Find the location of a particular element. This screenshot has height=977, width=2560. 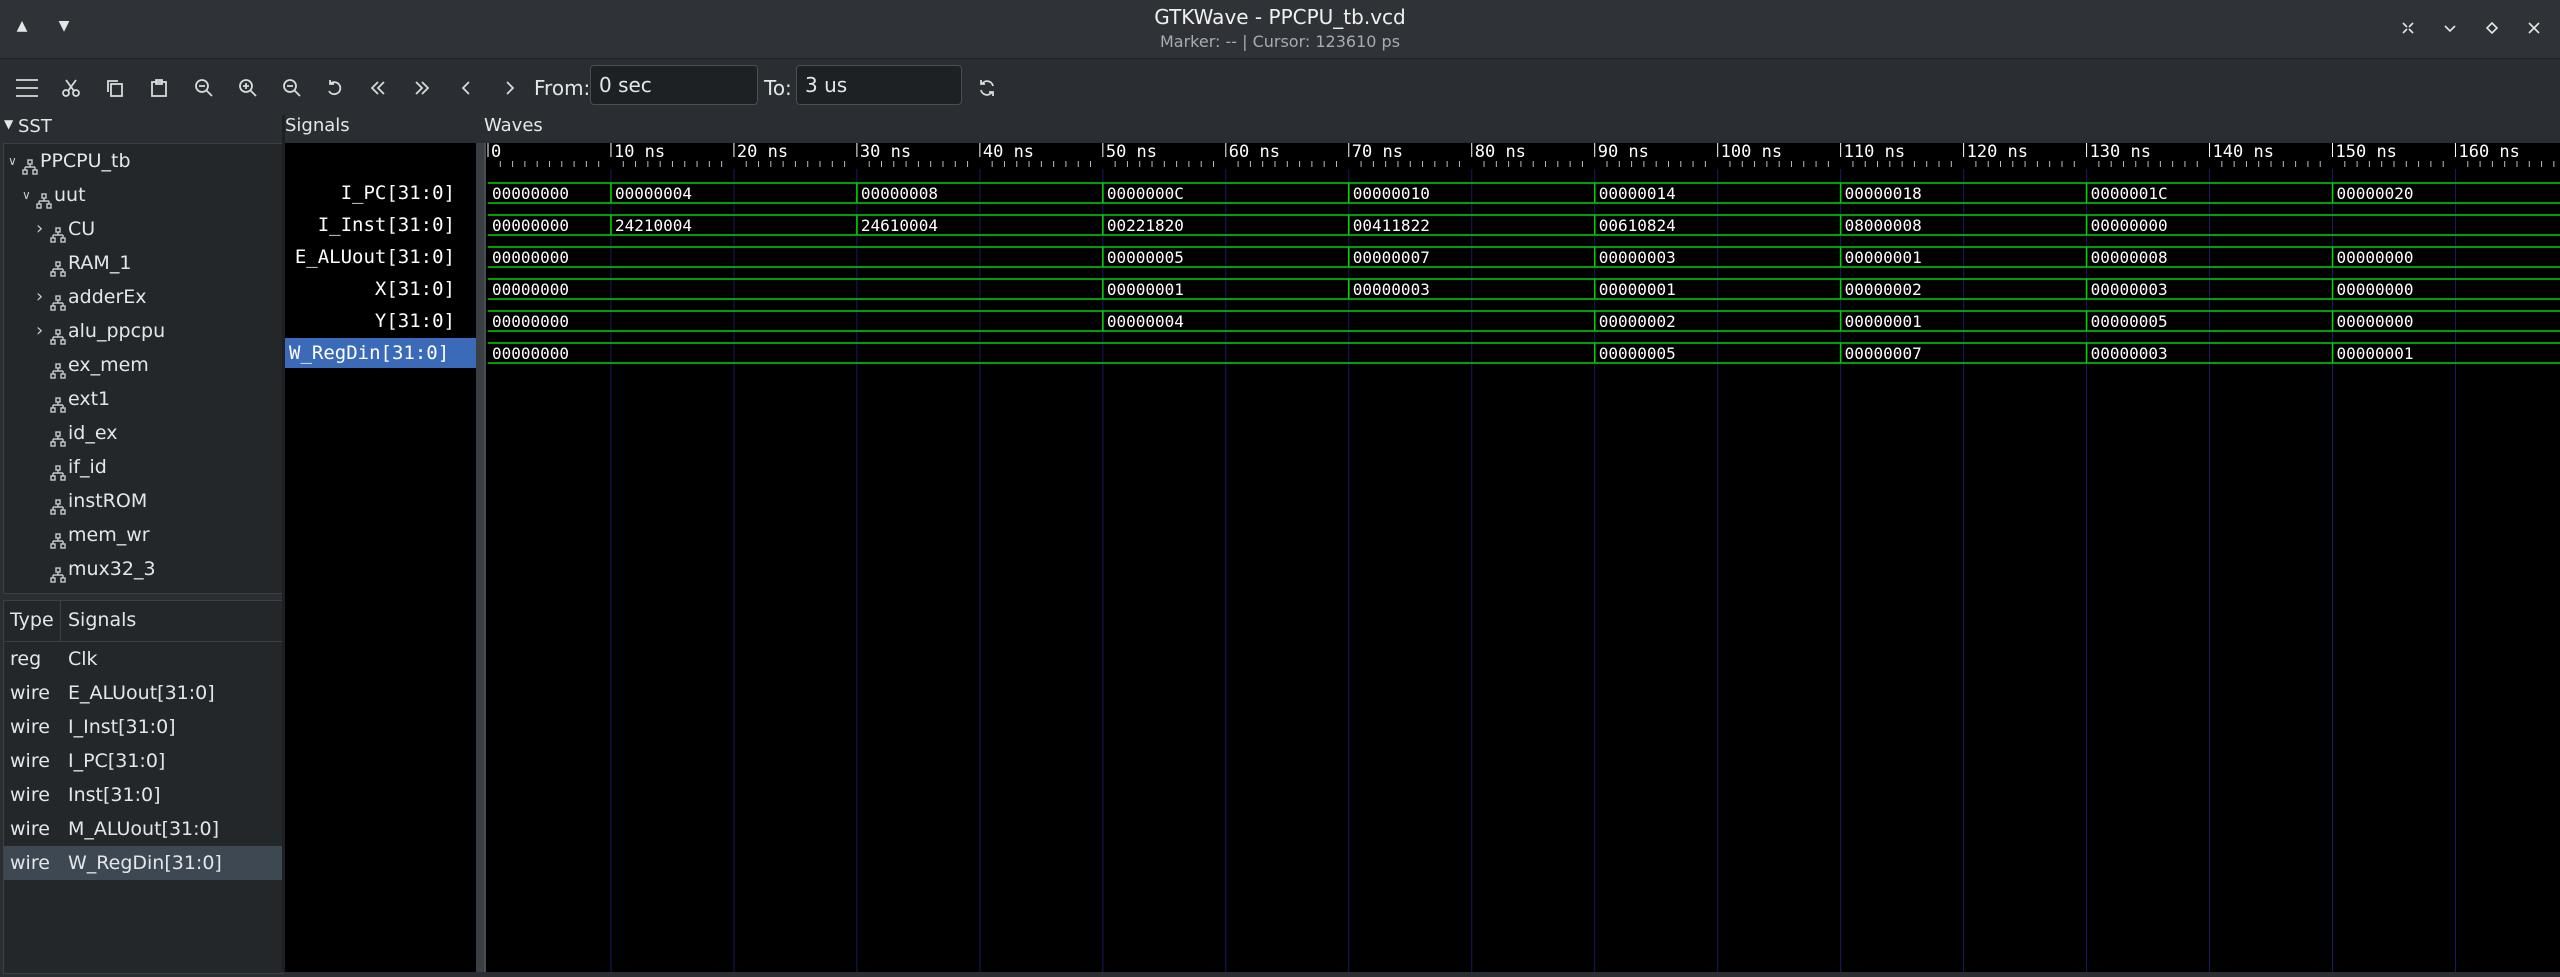

toolbar: From: To: is located at coordinates (1280, 87).